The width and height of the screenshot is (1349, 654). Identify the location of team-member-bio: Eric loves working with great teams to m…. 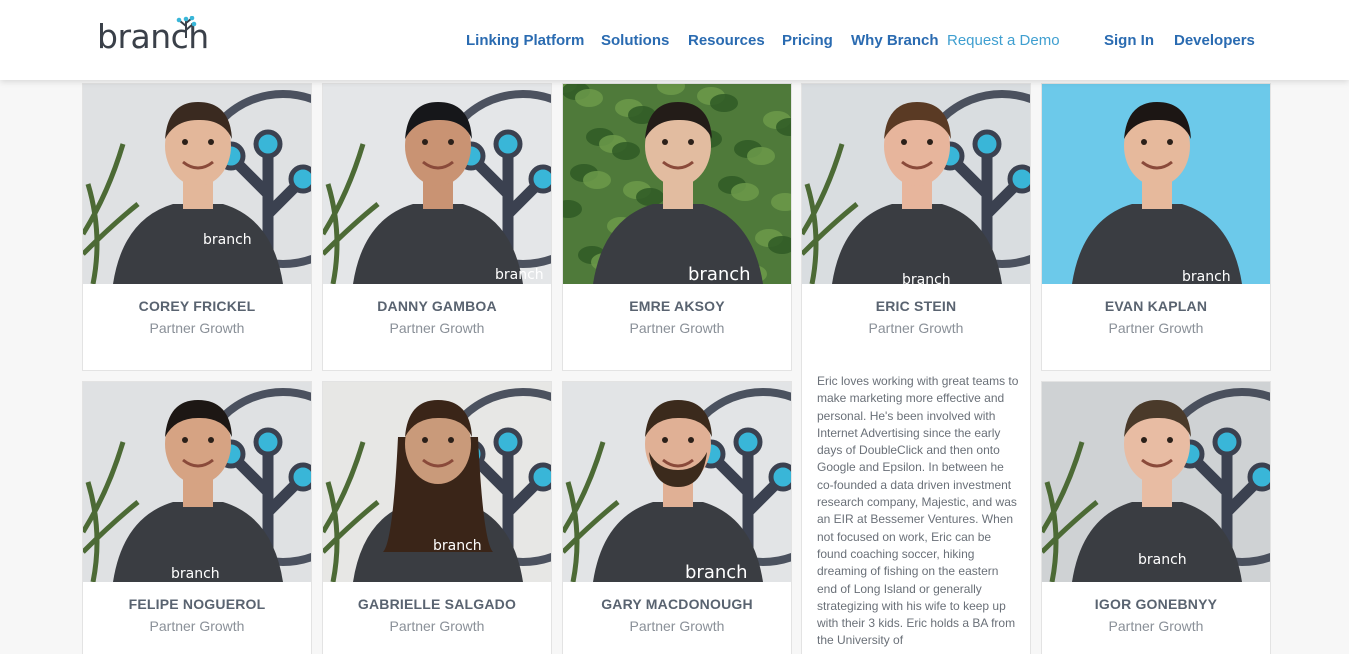
(918, 511).